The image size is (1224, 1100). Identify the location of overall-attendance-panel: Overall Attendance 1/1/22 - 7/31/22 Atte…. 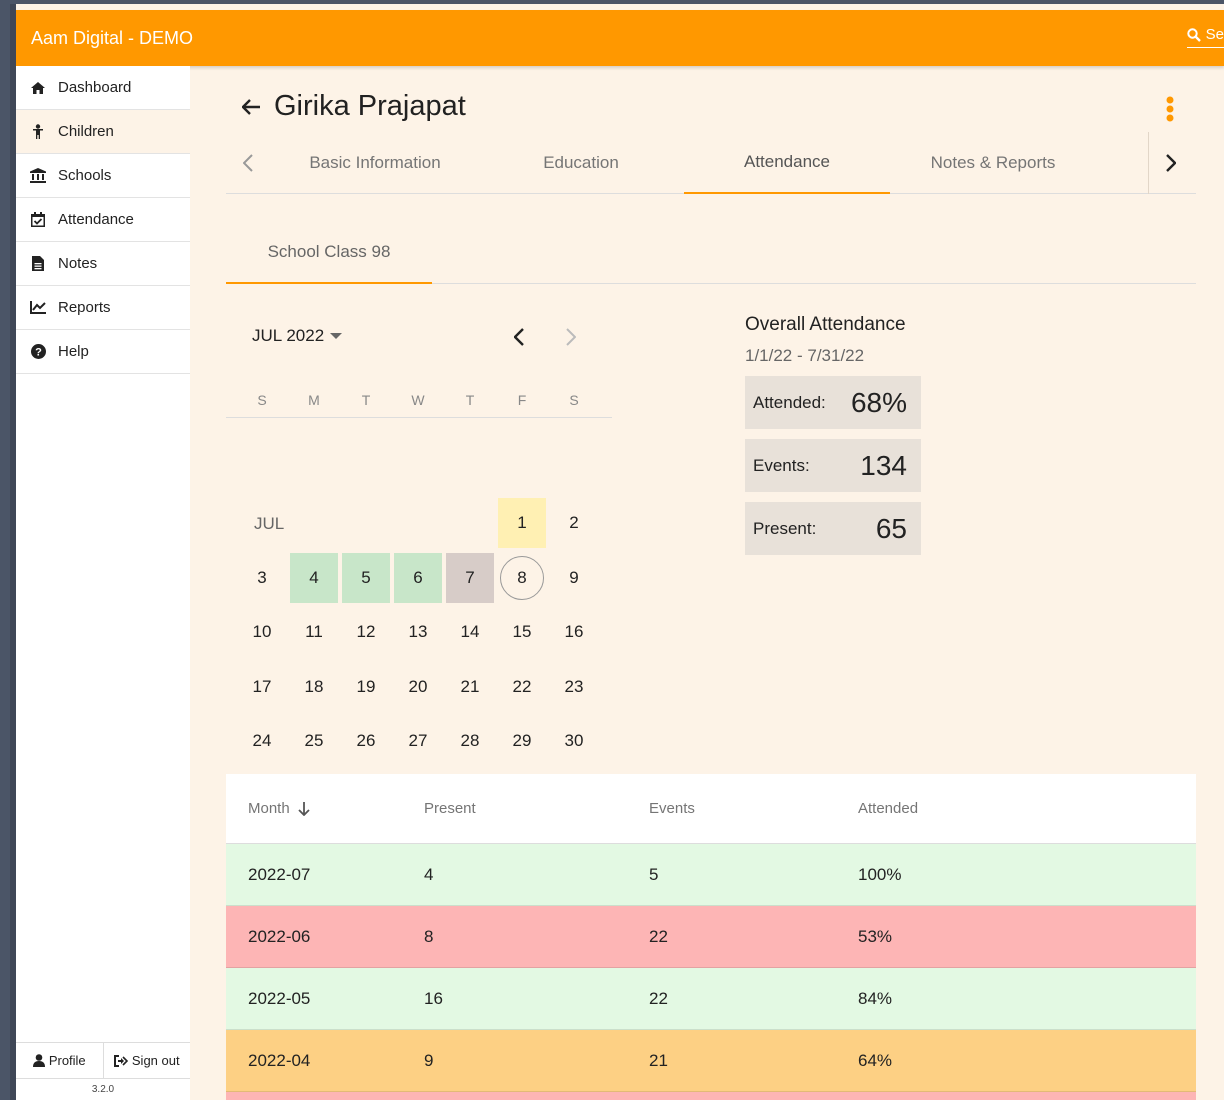
(833, 434).